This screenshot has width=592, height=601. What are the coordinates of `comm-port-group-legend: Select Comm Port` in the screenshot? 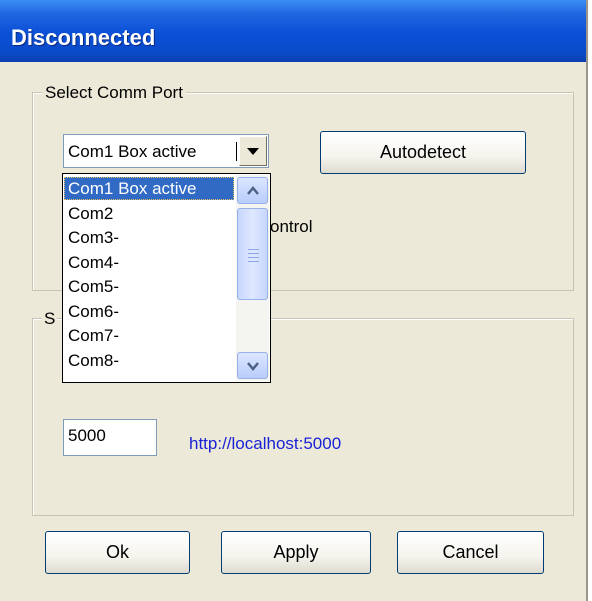 It's located at (114, 93).